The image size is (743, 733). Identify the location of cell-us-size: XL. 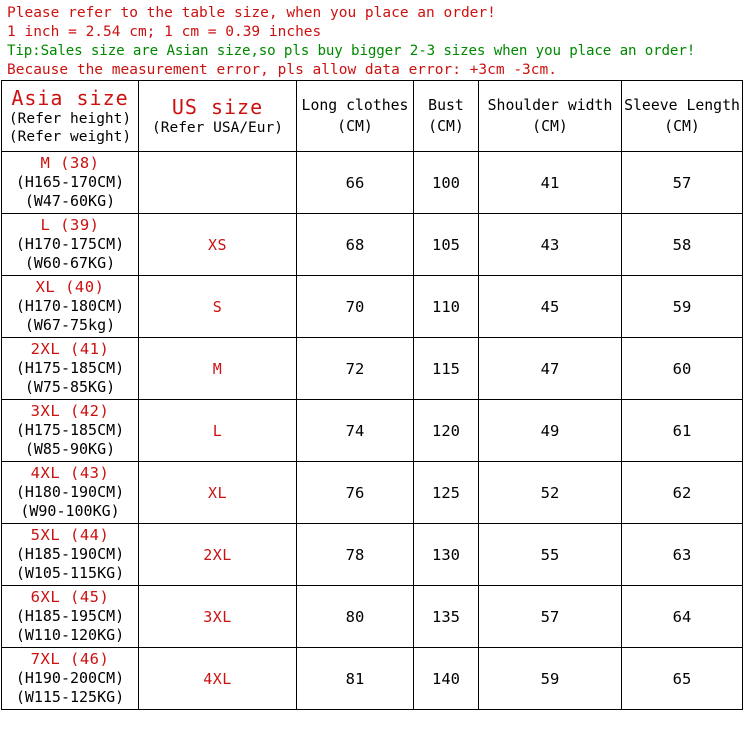
(217, 492).